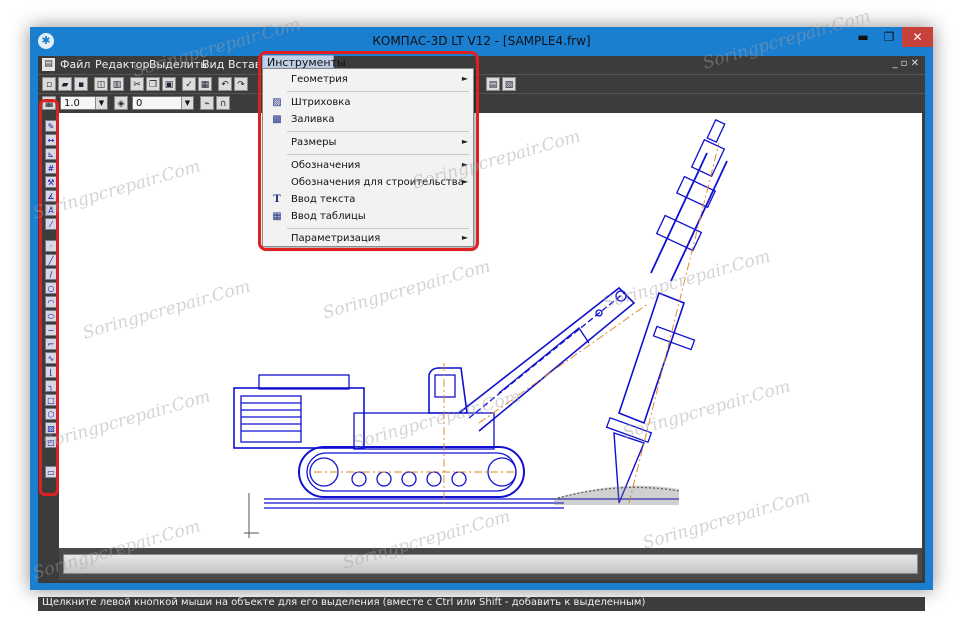  I want to click on window-title: КОМПАС-3D LT V12 - [SAMPLE4.frw], so click(481, 41).